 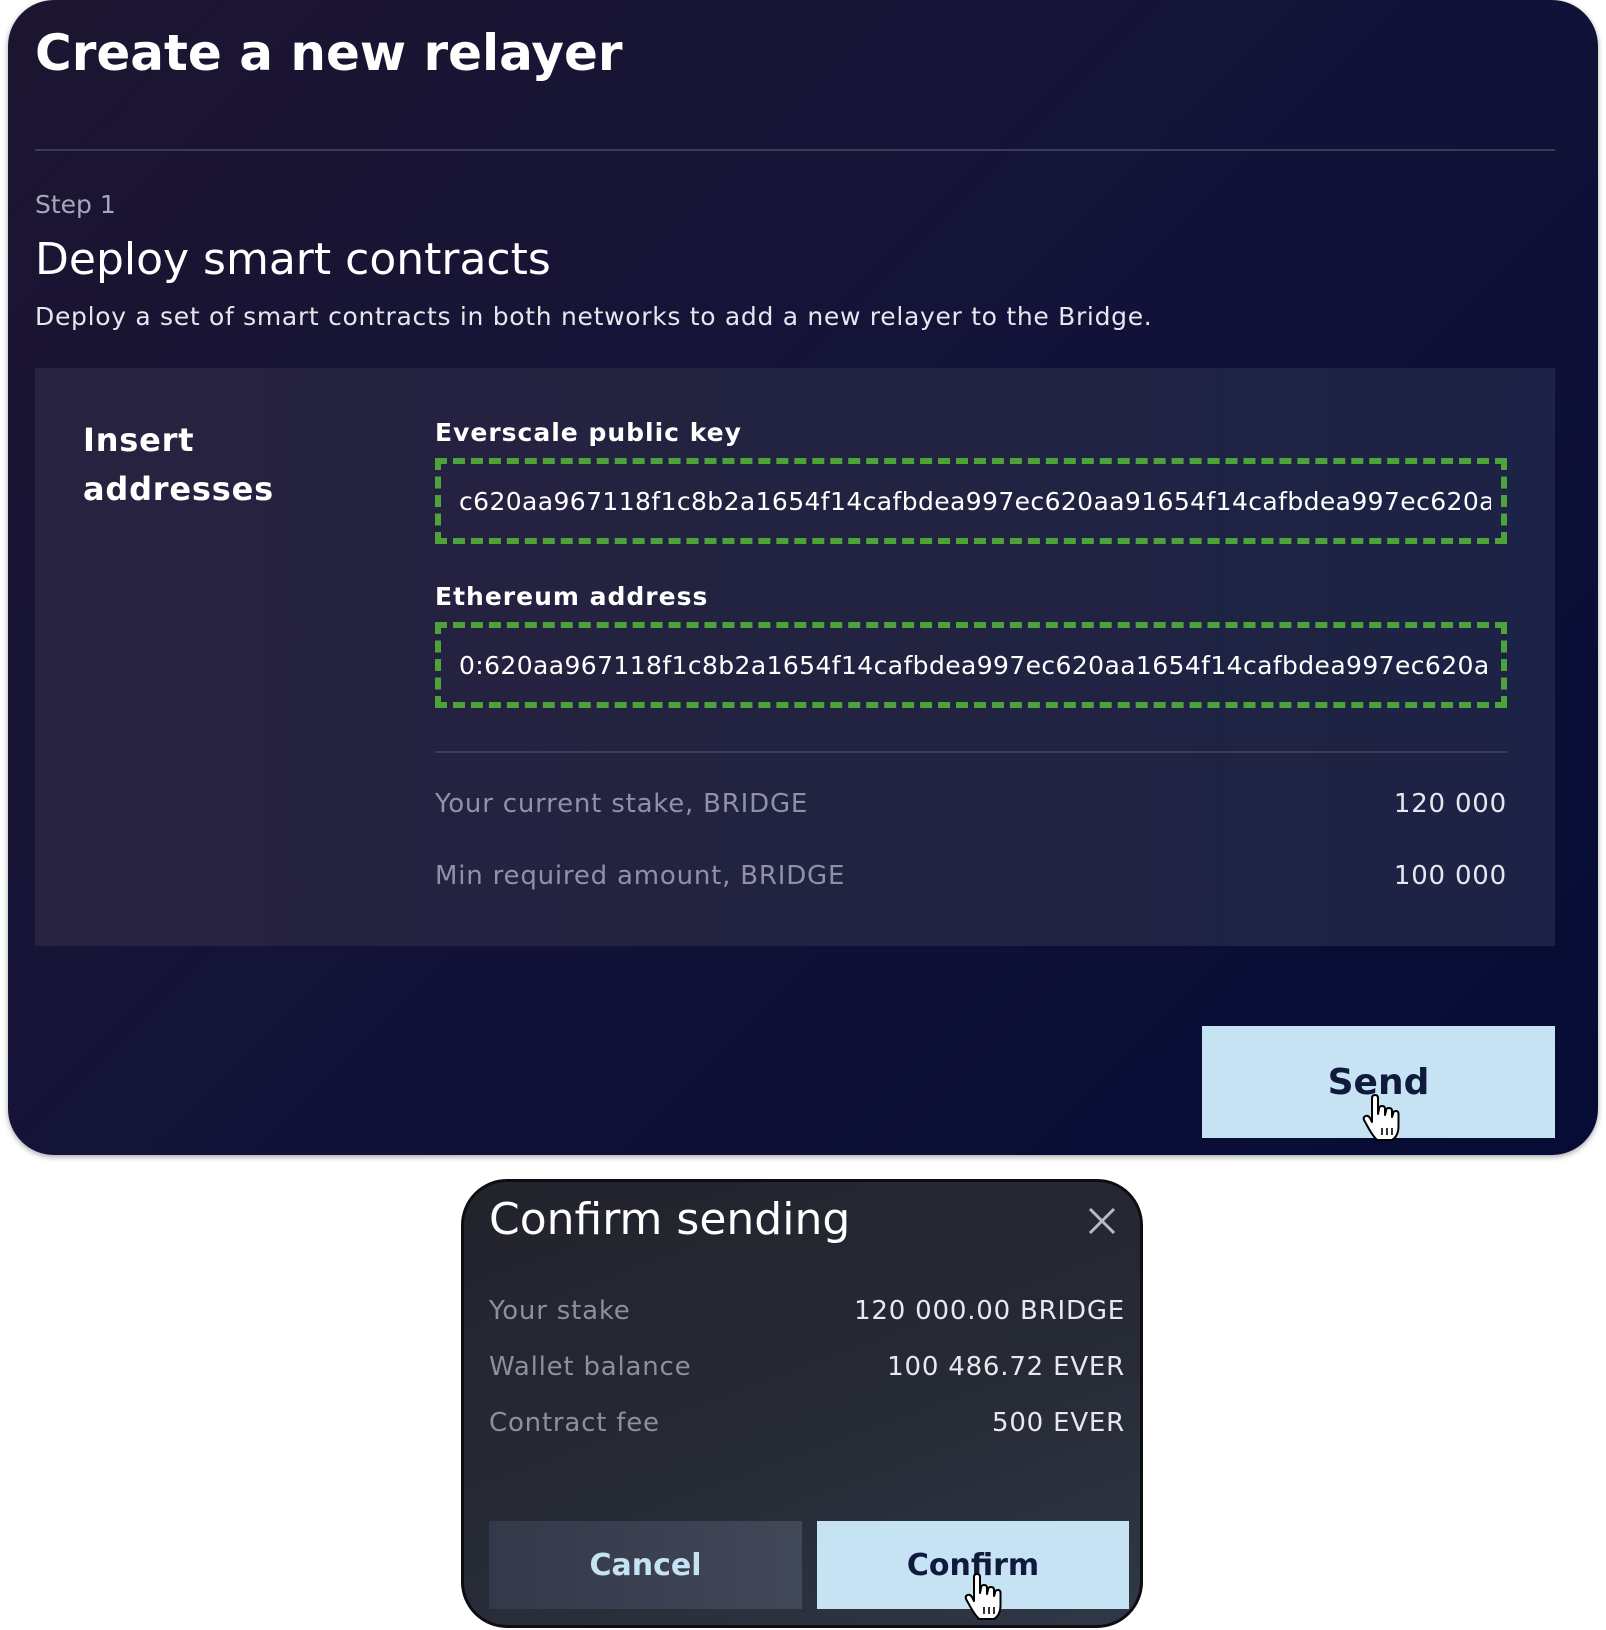 What do you see at coordinates (971, 501) in the screenshot?
I see `everscale-public-key-input` at bounding box center [971, 501].